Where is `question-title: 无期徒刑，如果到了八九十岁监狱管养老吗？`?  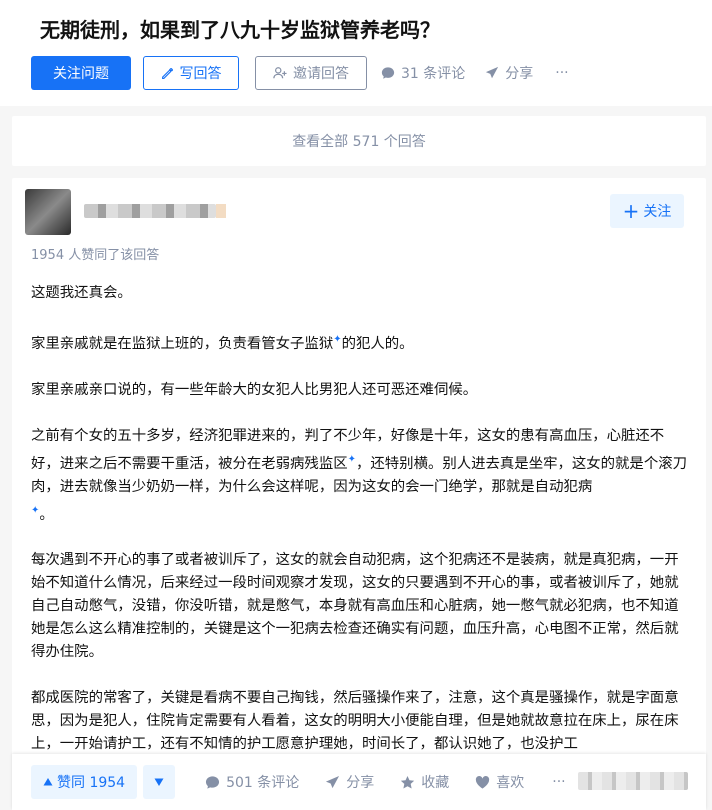
question-title: 无期徒刑，如果到了八九十岁监狱管养老吗？ is located at coordinates (240, 30).